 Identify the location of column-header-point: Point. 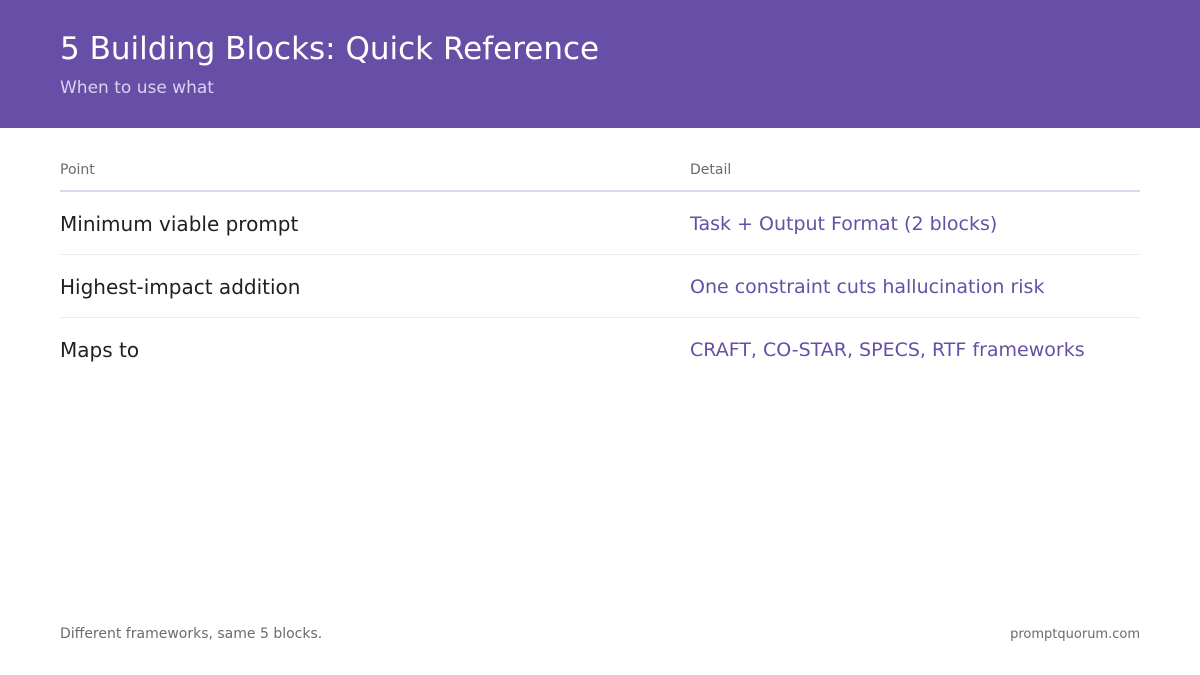
(77, 170).